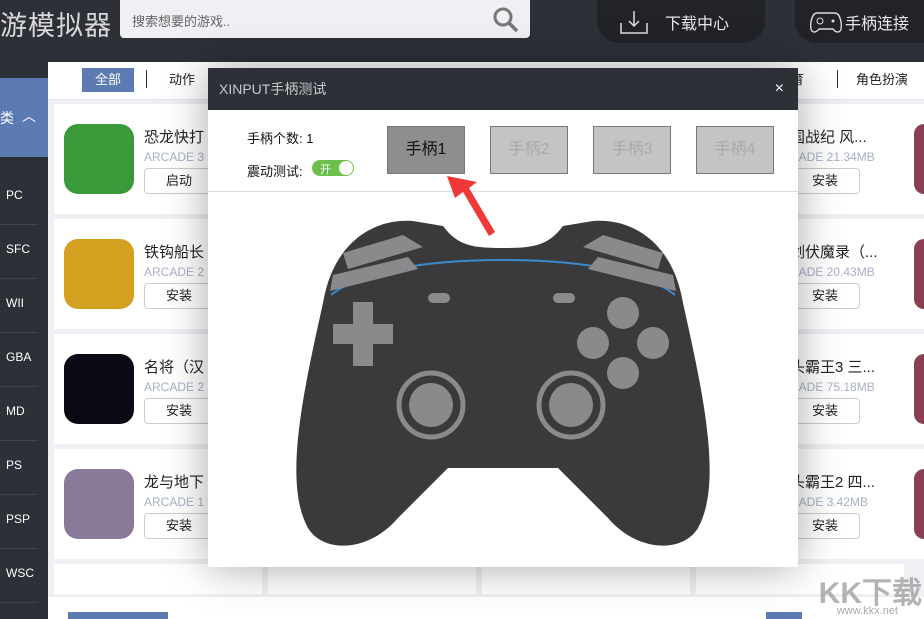 This screenshot has height=619, width=924. I want to click on sidebar: 类 ︿ PC SFC WII GBA MD PS PSP WSC, so click(24, 340).